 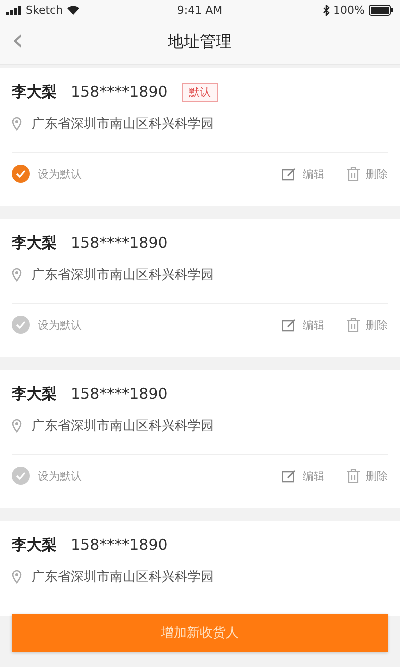 What do you see at coordinates (381, 10) in the screenshot?
I see `battery-icon` at bounding box center [381, 10].